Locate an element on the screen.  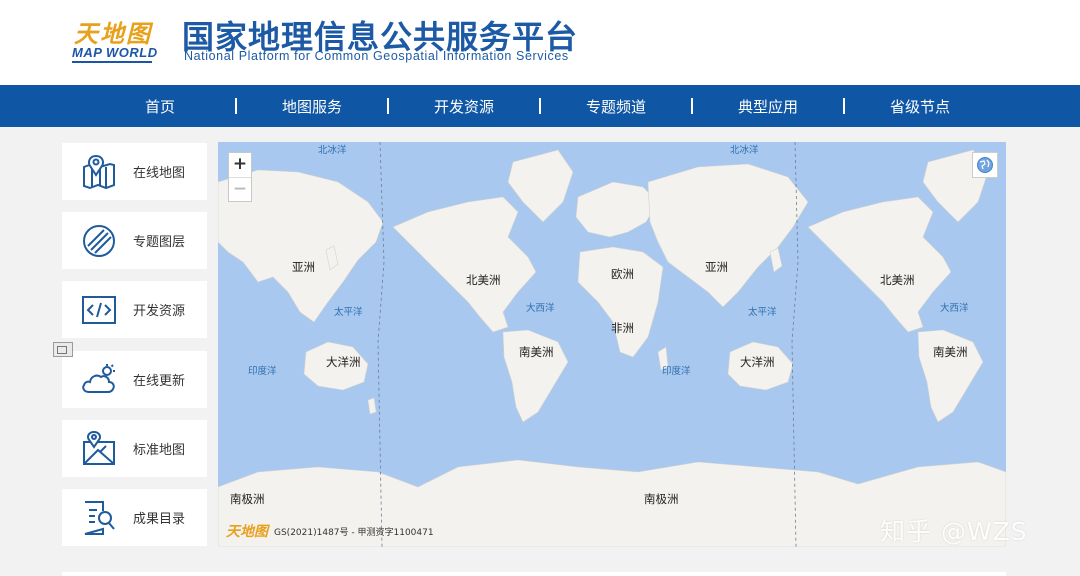
continent-label: 非洲 is located at coordinates (622, 328).